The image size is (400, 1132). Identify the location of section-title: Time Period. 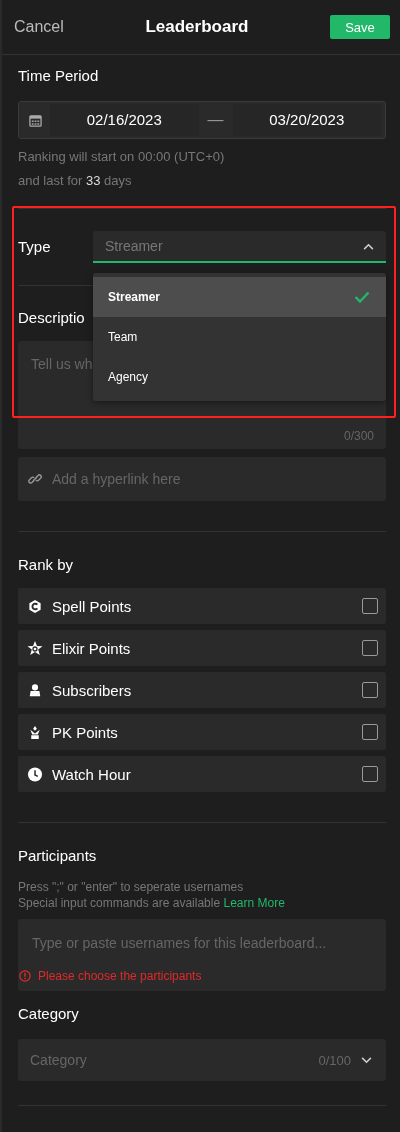
(59, 76).